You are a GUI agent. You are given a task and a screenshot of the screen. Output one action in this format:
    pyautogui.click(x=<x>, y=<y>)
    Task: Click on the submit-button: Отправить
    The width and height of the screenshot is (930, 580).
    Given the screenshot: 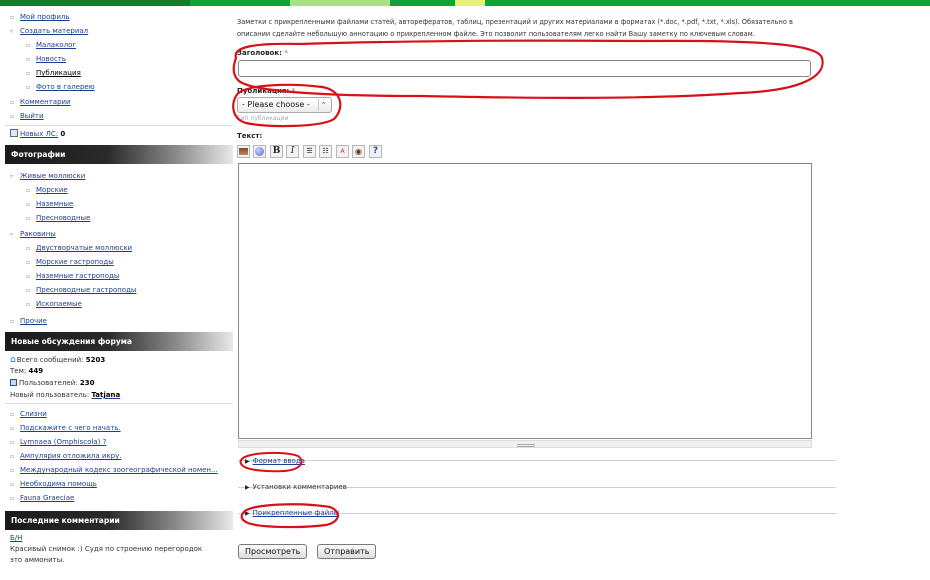 What is the action you would take?
    pyautogui.click(x=347, y=551)
    